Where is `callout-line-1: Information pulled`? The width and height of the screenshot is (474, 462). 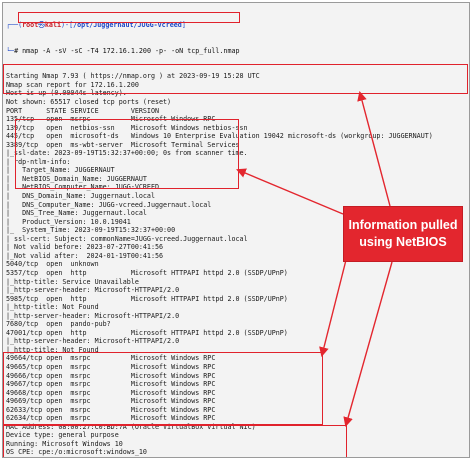 callout-line-1: Information pulled is located at coordinates (403, 225).